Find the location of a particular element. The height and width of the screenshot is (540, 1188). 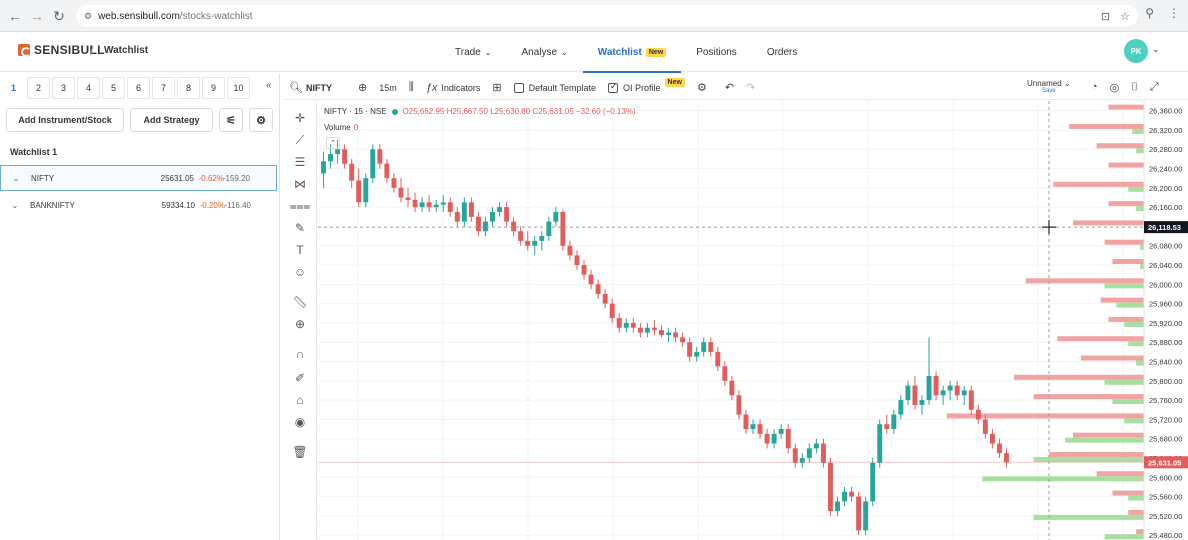

layout-name: Unnamed ⌄ Save is located at coordinates (1049, 86).